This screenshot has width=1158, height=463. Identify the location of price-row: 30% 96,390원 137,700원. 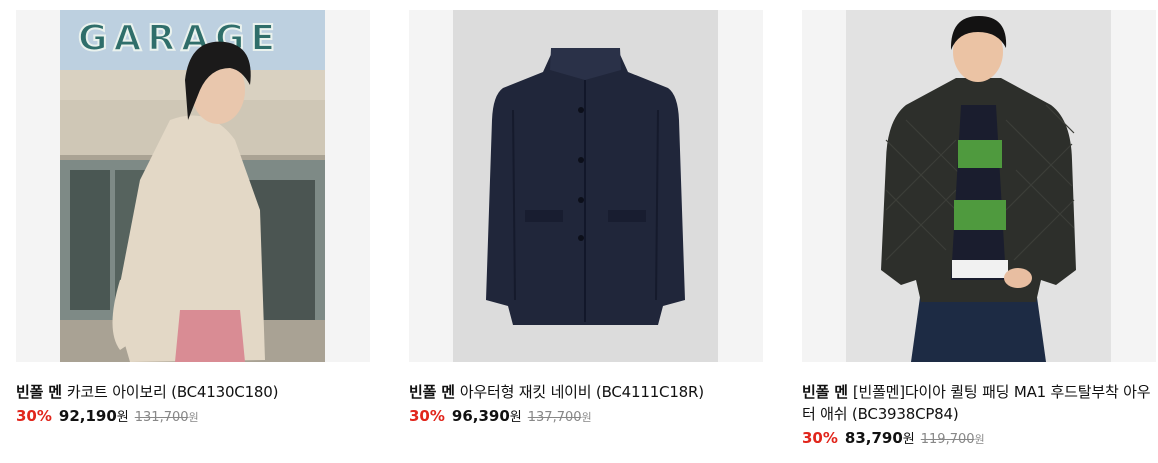
(586, 417).